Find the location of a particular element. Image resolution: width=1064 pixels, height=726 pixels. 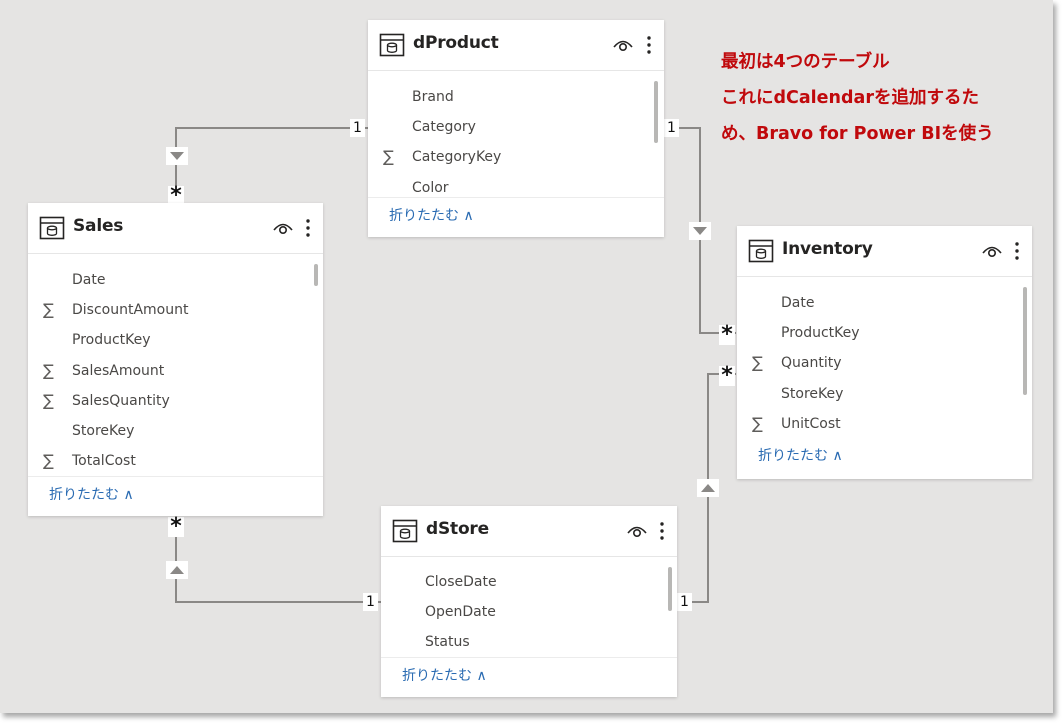

field-name: Status is located at coordinates (447, 642).